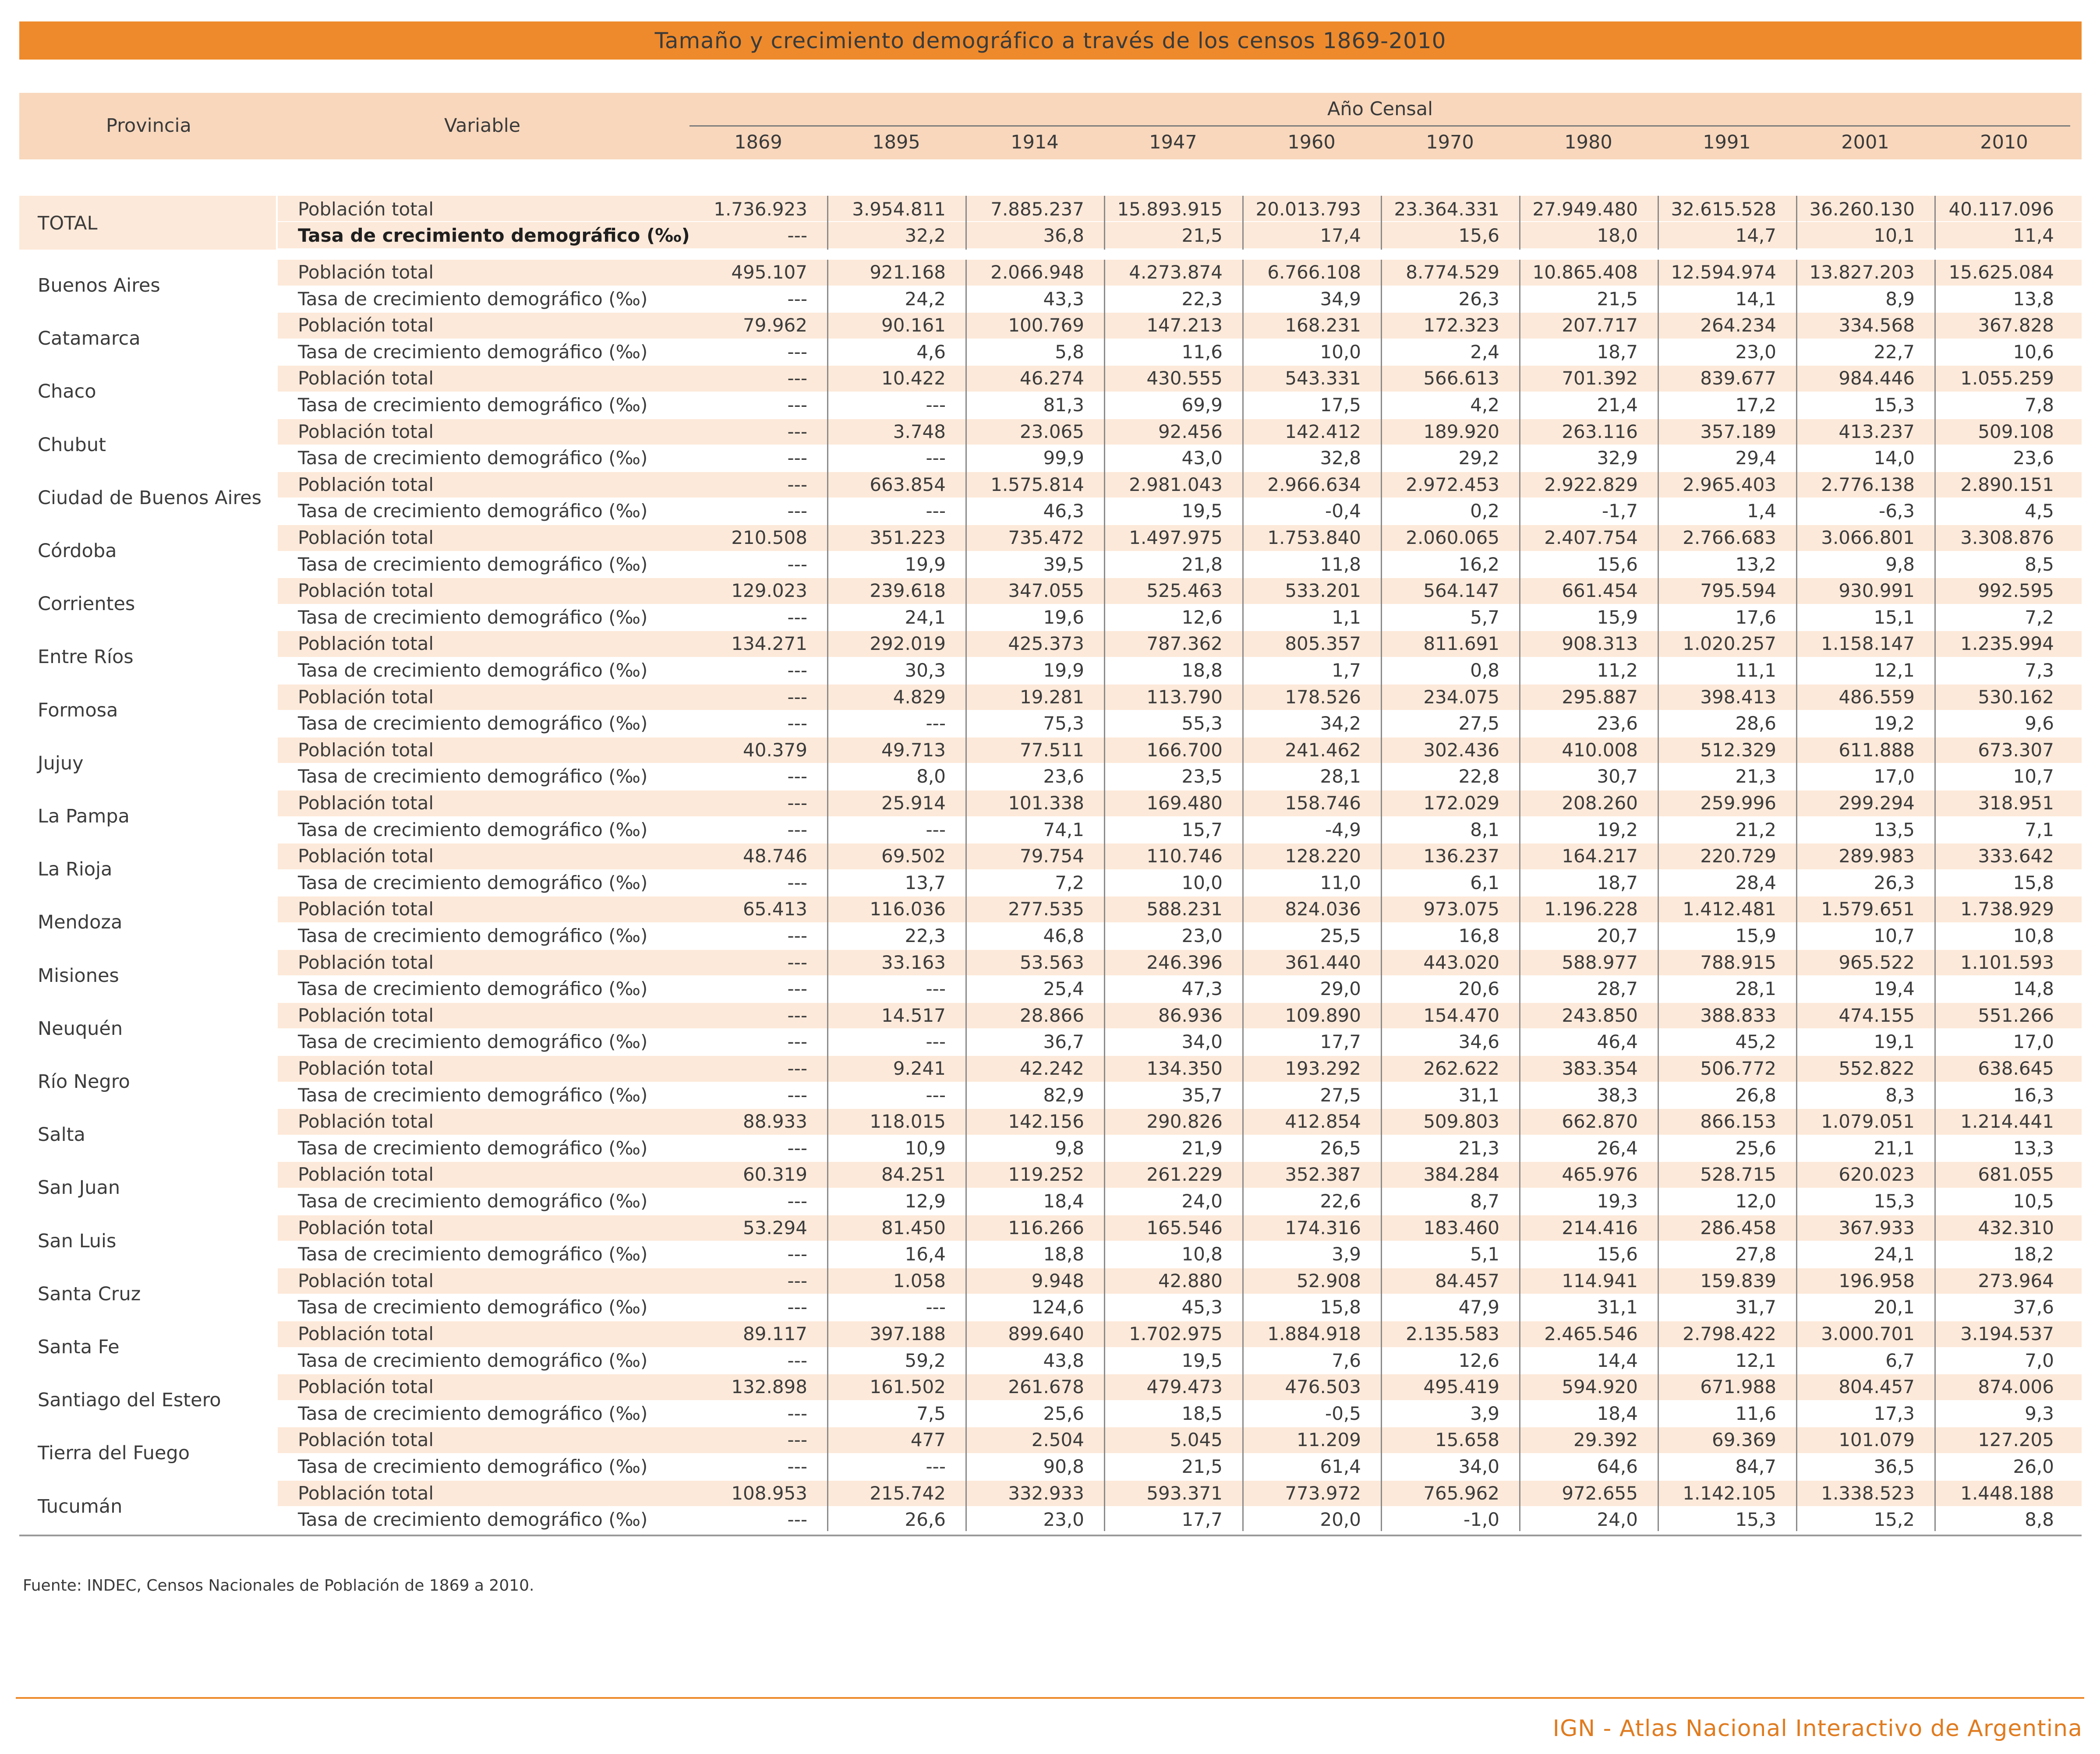 This screenshot has height=1754, width=2100. Describe the element at coordinates (1063, 1360) in the screenshot. I see `rate-cell: 43,8` at that location.